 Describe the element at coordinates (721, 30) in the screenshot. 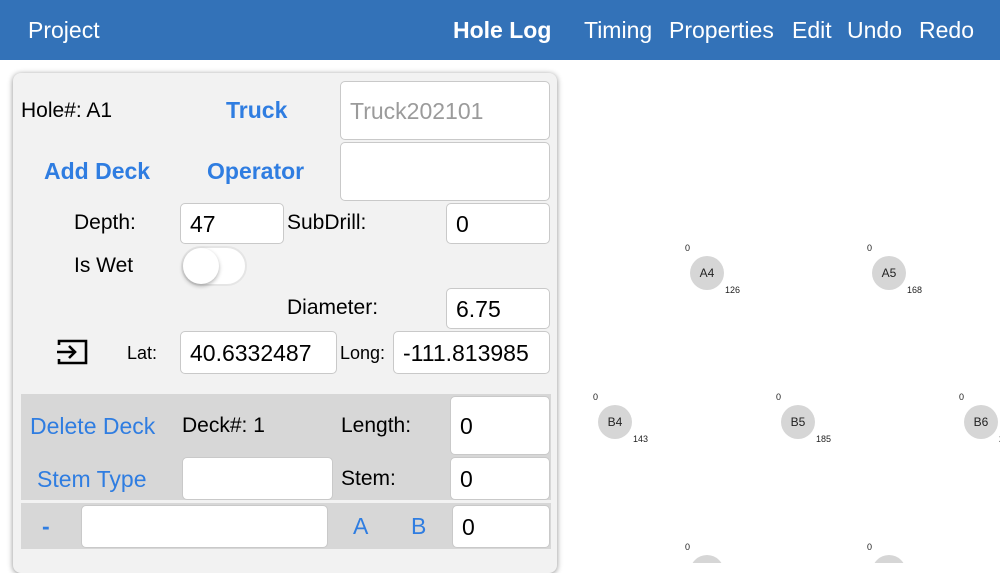

I see `properties-button: Properties` at that location.